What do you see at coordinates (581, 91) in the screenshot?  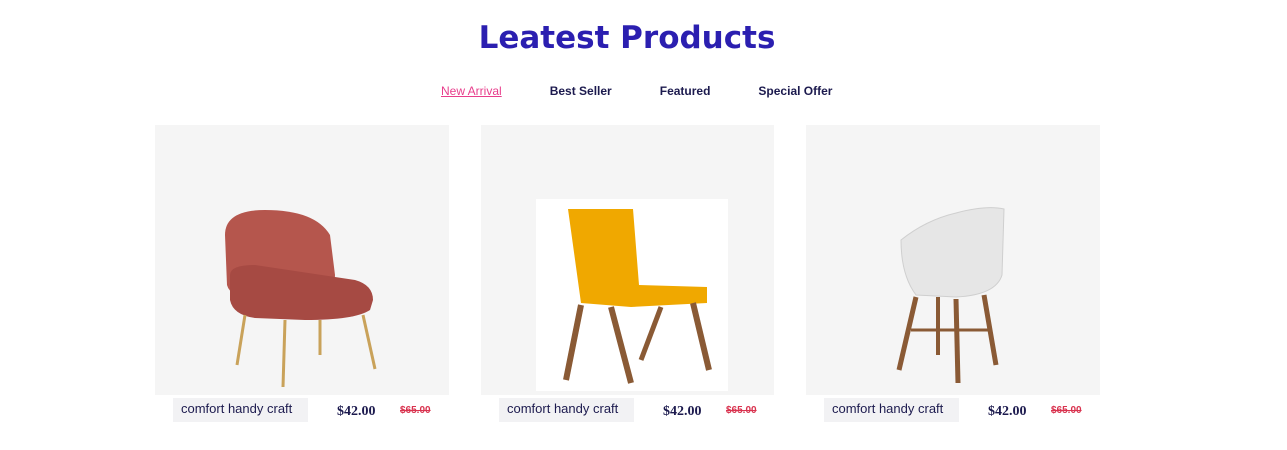 I see `tab-best-seller: Best Seller` at bounding box center [581, 91].